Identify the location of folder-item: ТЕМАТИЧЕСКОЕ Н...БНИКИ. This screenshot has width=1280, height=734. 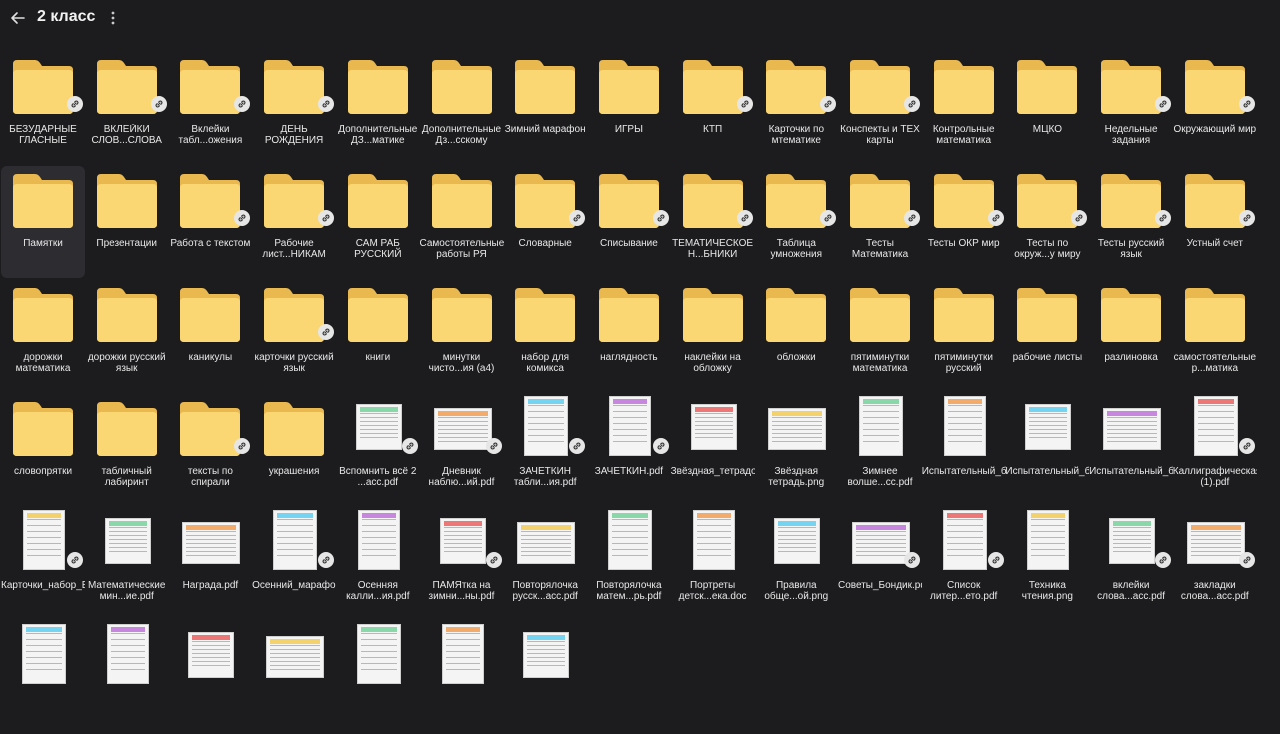
(713, 222).